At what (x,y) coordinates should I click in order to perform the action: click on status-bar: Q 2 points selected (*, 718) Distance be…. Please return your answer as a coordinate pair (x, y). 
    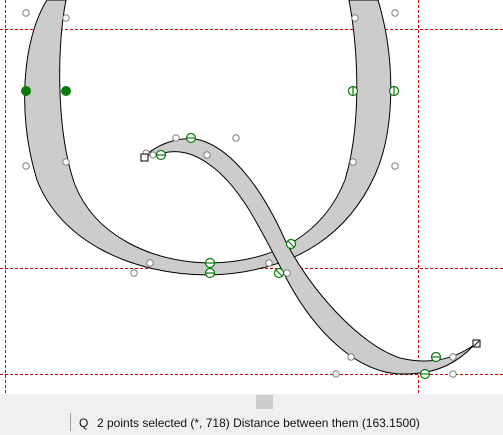
    Looking at the image, I should click on (251, 422).